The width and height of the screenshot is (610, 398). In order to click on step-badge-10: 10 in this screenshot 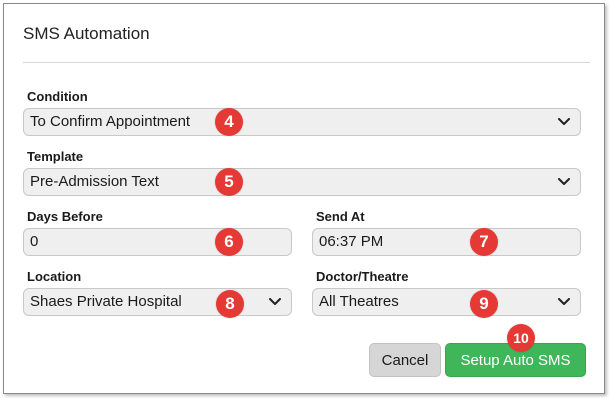, I will do `click(521, 338)`.